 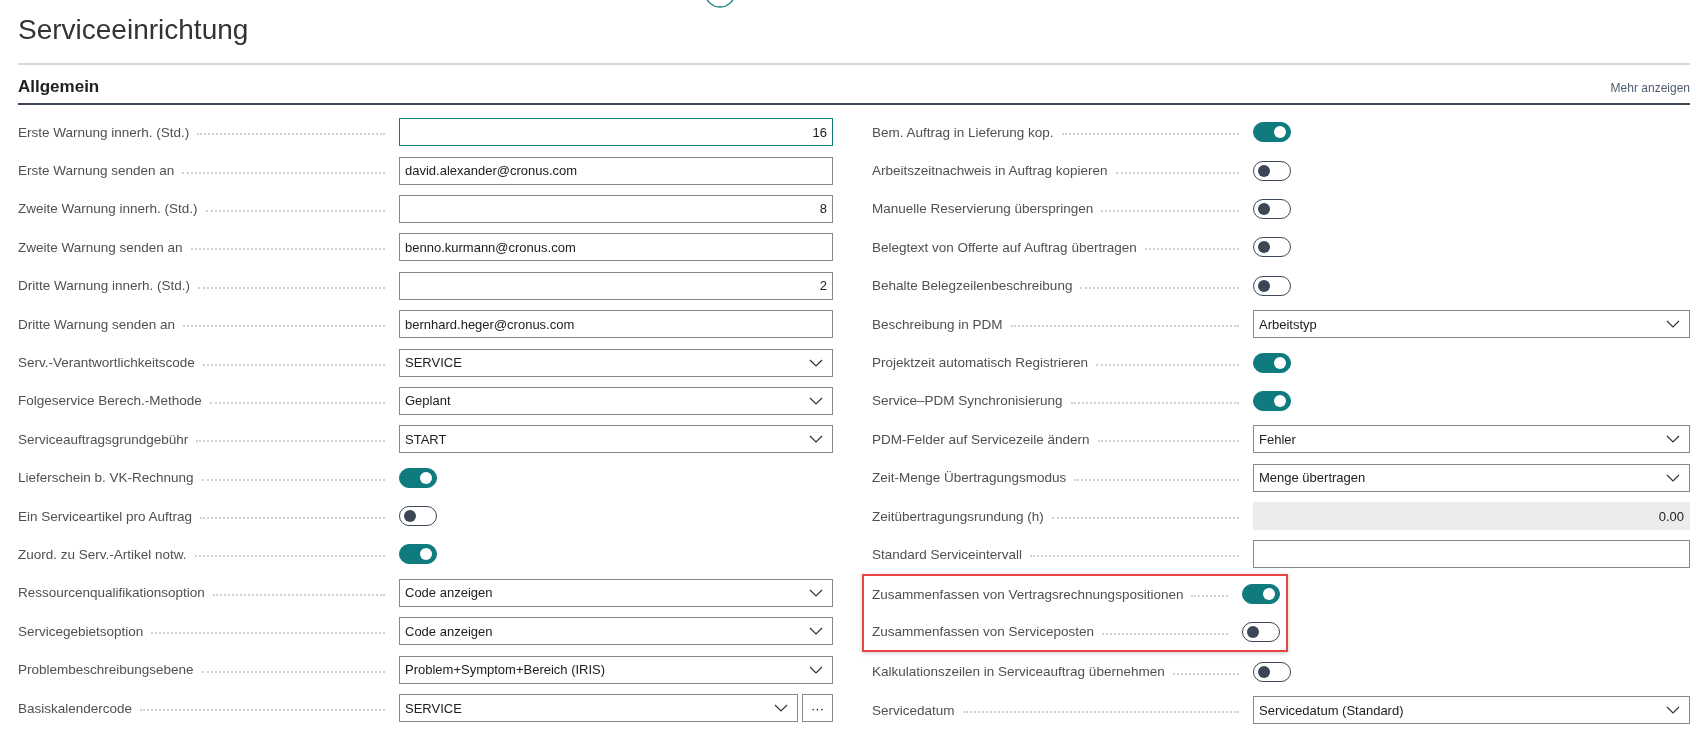 I want to click on dropdown-field: Geplant, so click(x=616, y=400).